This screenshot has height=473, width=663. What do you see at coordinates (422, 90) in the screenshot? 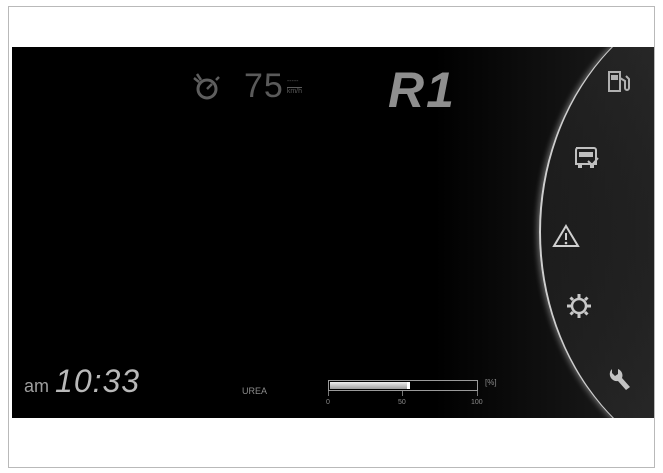
I see `gear-indicator: R1` at bounding box center [422, 90].